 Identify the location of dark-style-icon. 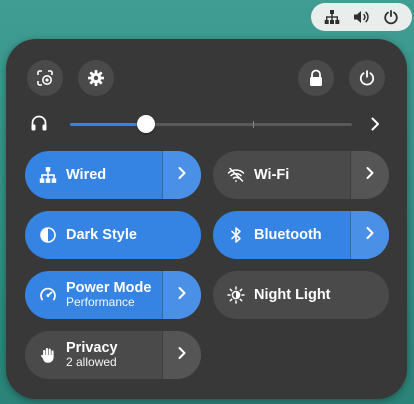
(48, 235).